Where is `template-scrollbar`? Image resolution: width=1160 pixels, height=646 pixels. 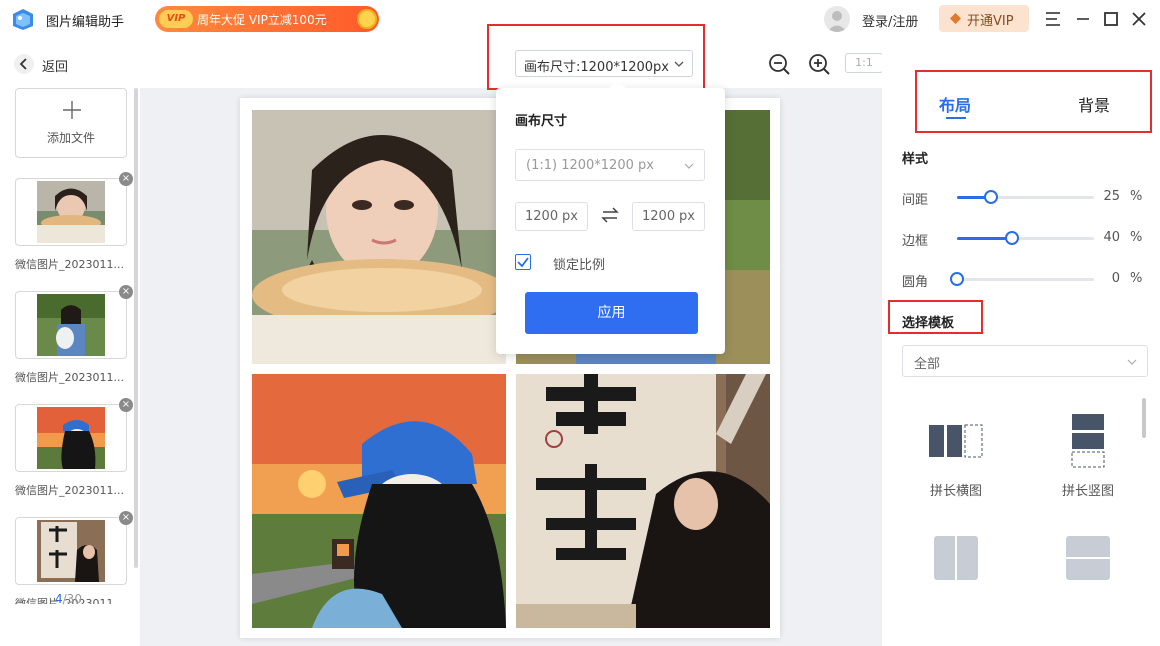 template-scrollbar is located at coordinates (1144, 418).